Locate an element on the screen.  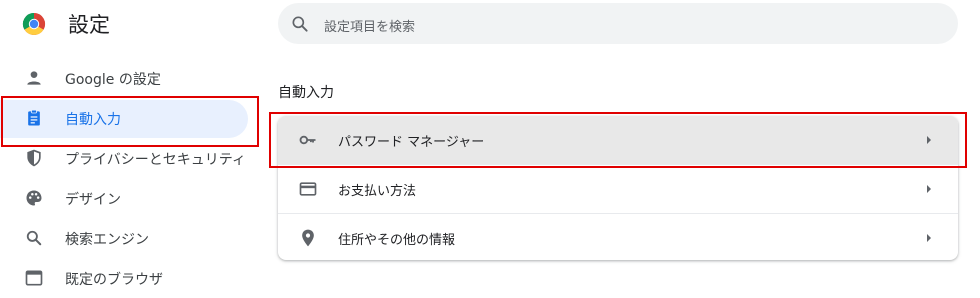
sidebar-item-privacy-security: プライバシーとセキュリティ is located at coordinates (130, 158).